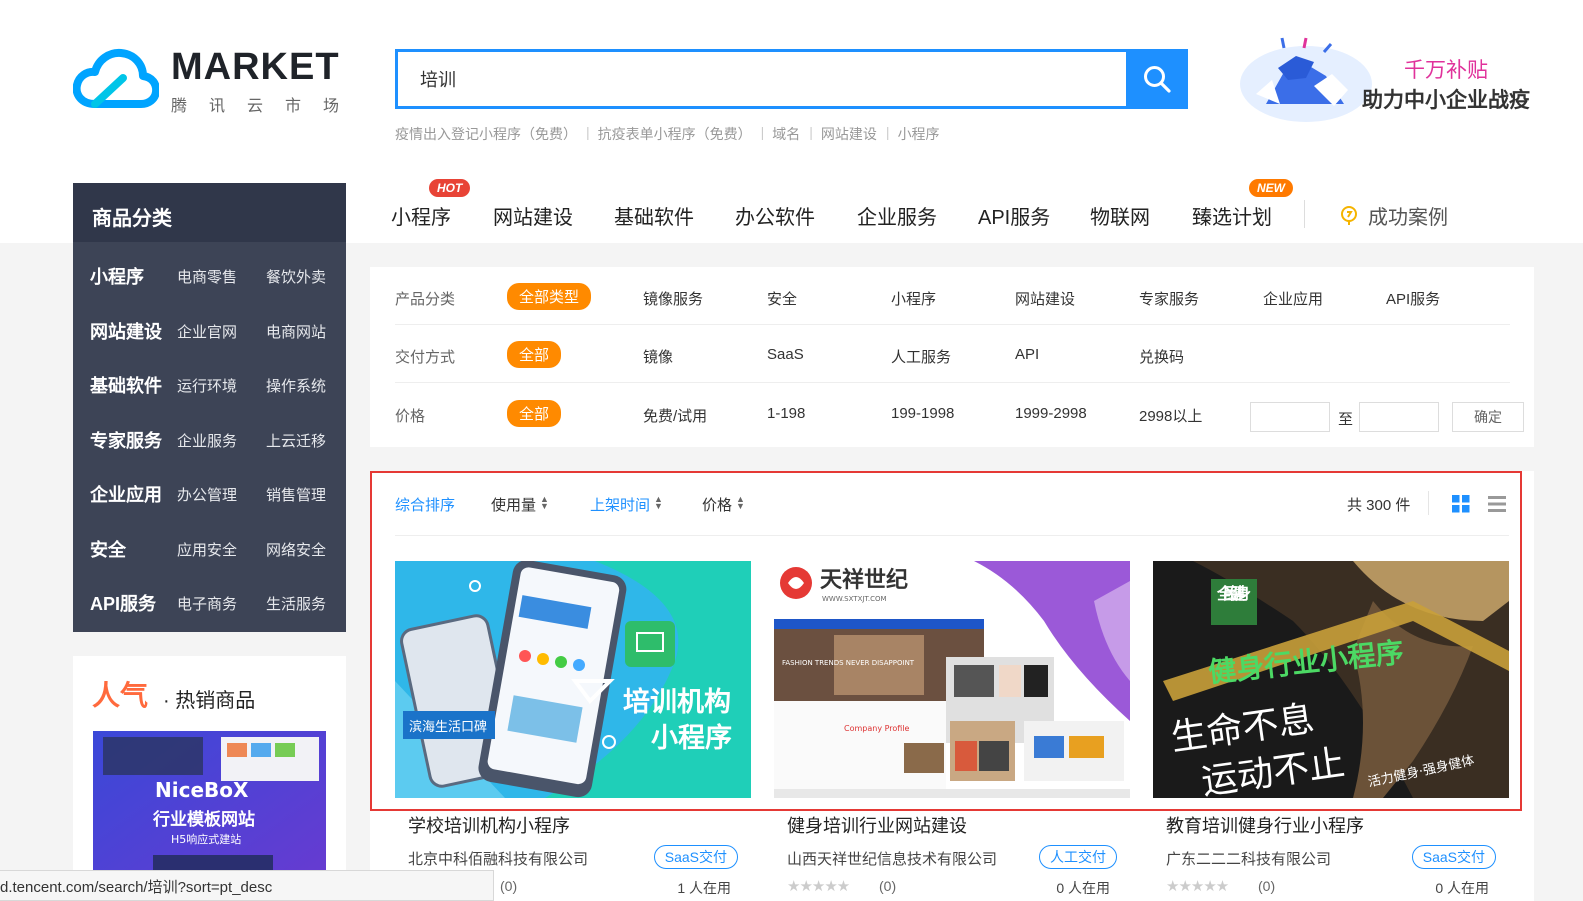 This screenshot has width=1583, height=901. Describe the element at coordinates (489, 825) in the screenshot. I see `product-title: 学校培训机构小程序` at that location.